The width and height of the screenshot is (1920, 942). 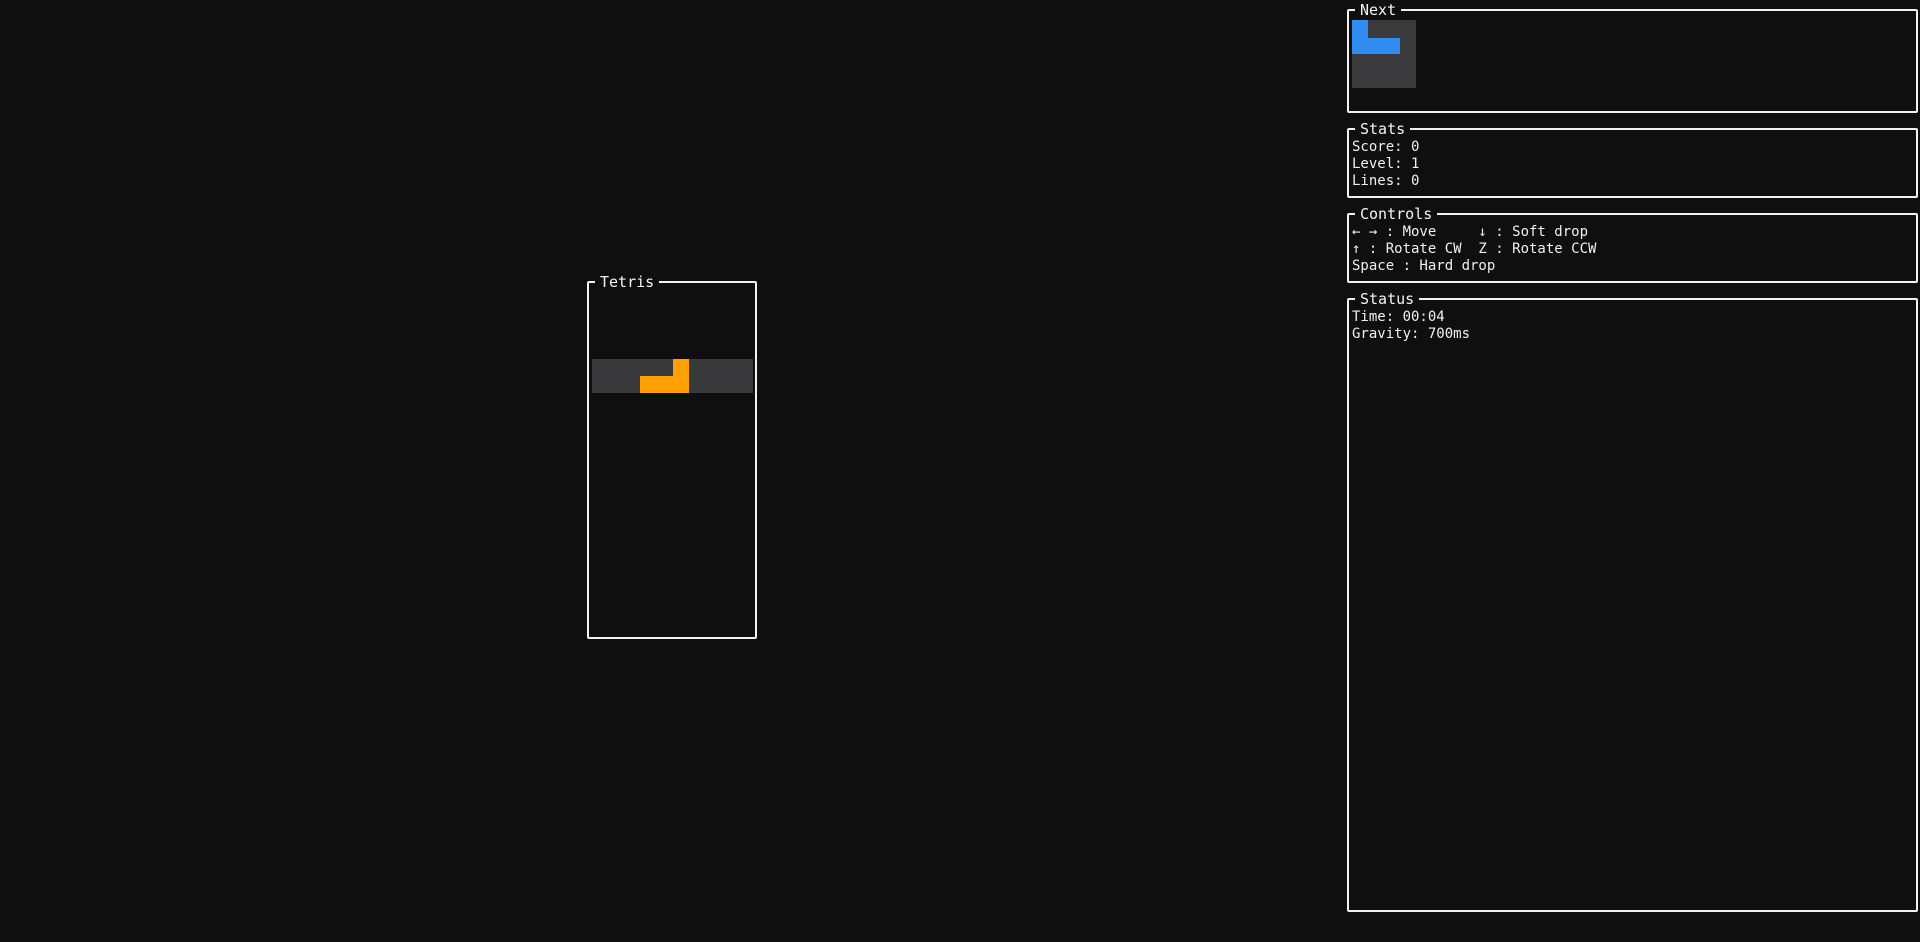 What do you see at coordinates (1632, 57) in the screenshot?
I see `next-panel: Next` at bounding box center [1632, 57].